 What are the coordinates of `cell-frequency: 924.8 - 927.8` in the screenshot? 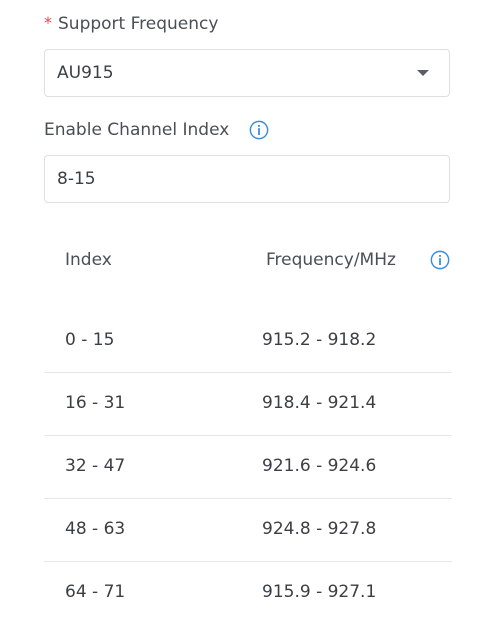 It's located at (319, 529).